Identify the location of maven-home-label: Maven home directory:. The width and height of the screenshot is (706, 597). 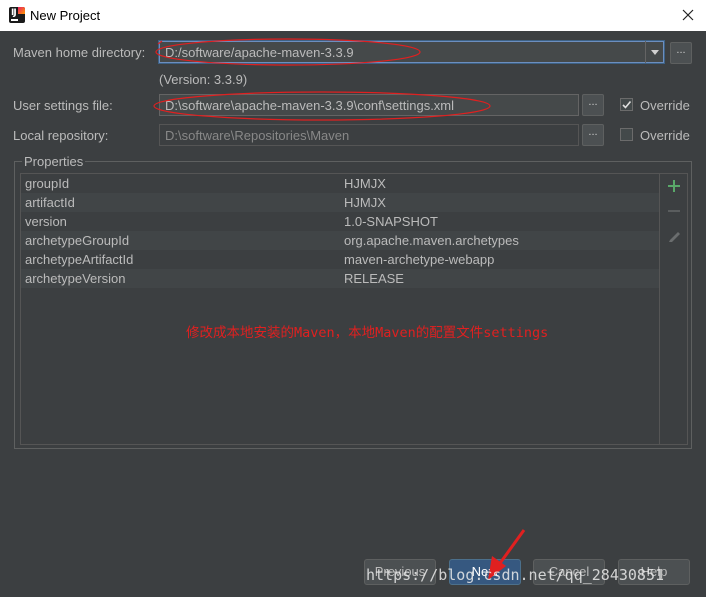
(79, 52).